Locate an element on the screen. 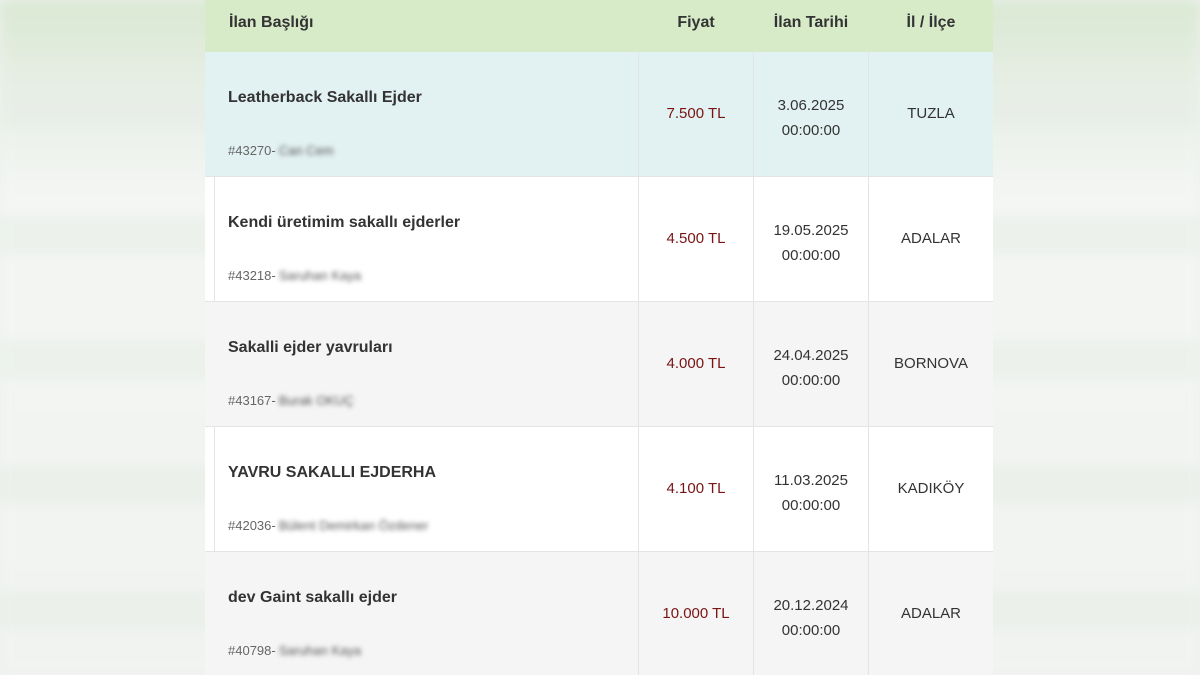  listing-id: #40798- Saruhan Kaya is located at coordinates (294, 650).